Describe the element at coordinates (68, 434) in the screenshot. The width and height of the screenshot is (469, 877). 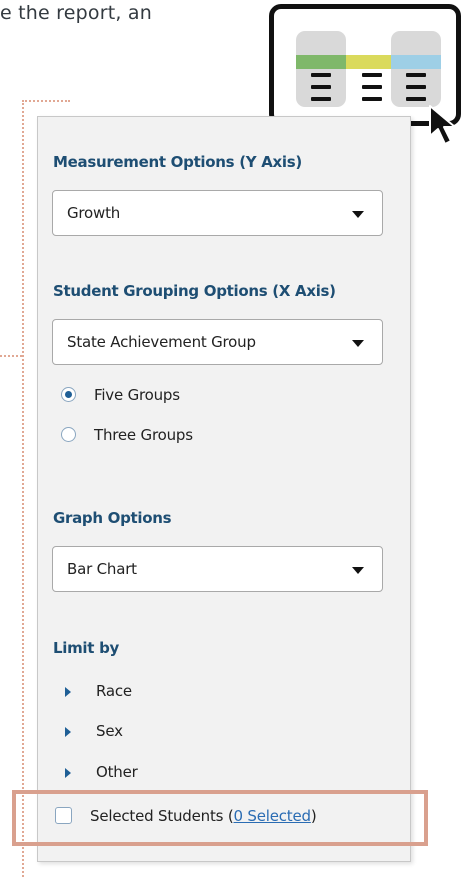
I see `radio-button` at that location.